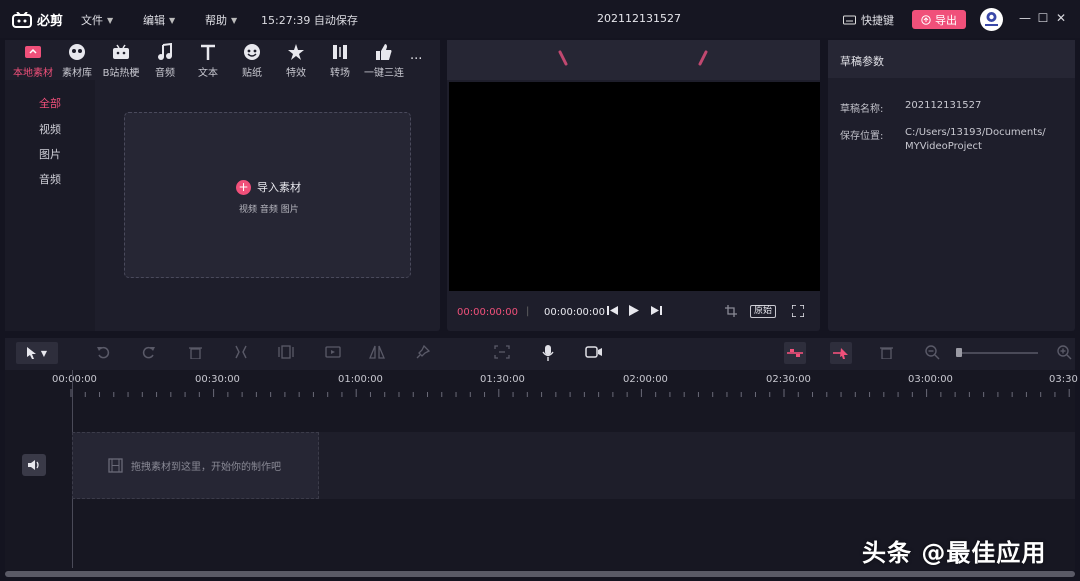  Describe the element at coordinates (1064, 354) in the screenshot. I see `zoom-in-button` at that location.